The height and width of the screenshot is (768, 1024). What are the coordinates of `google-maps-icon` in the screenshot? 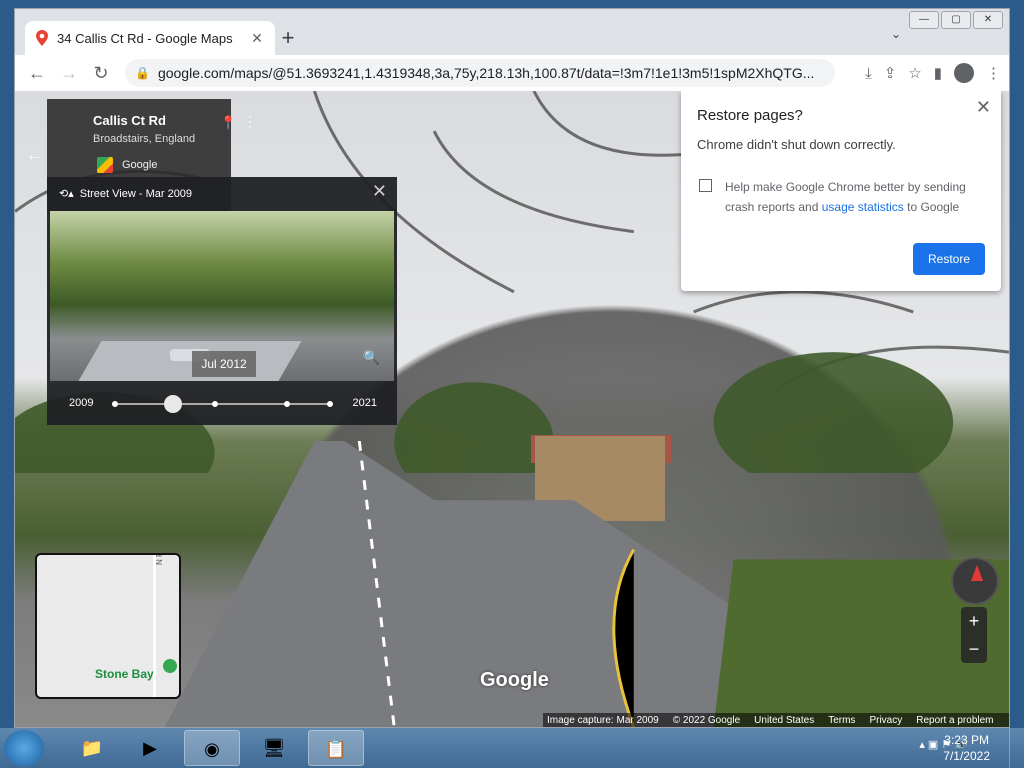 It's located at (105, 165).